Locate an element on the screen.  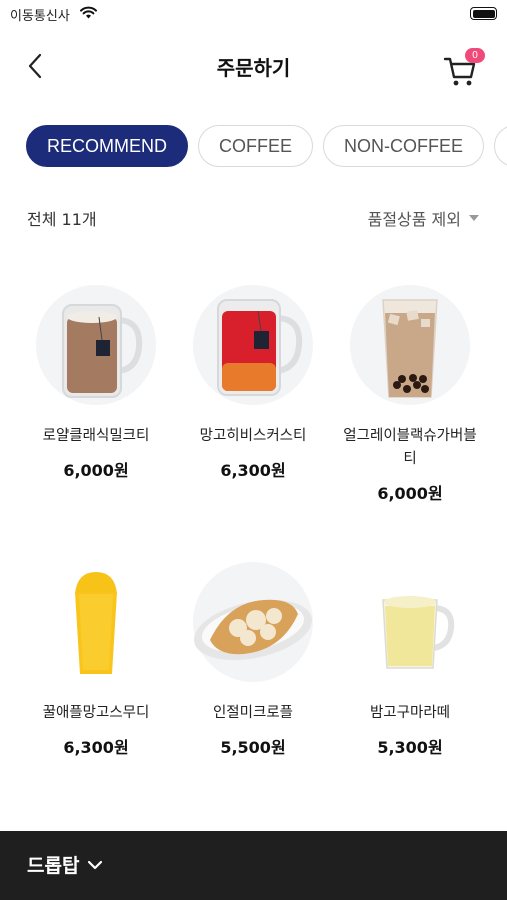
product-name: 로얄클래식밀크티 is located at coordinates (96, 436).